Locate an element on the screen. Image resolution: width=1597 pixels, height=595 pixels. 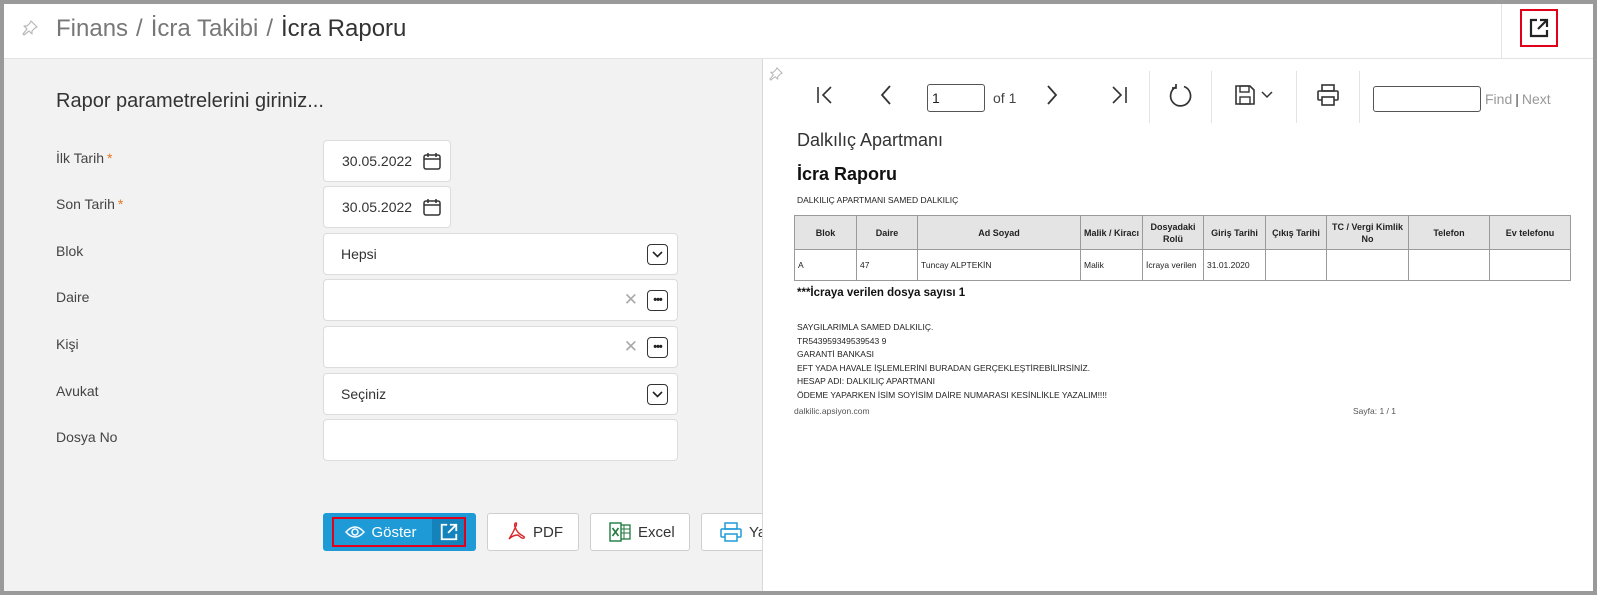
page-count: of 1 is located at coordinates (1005, 98).